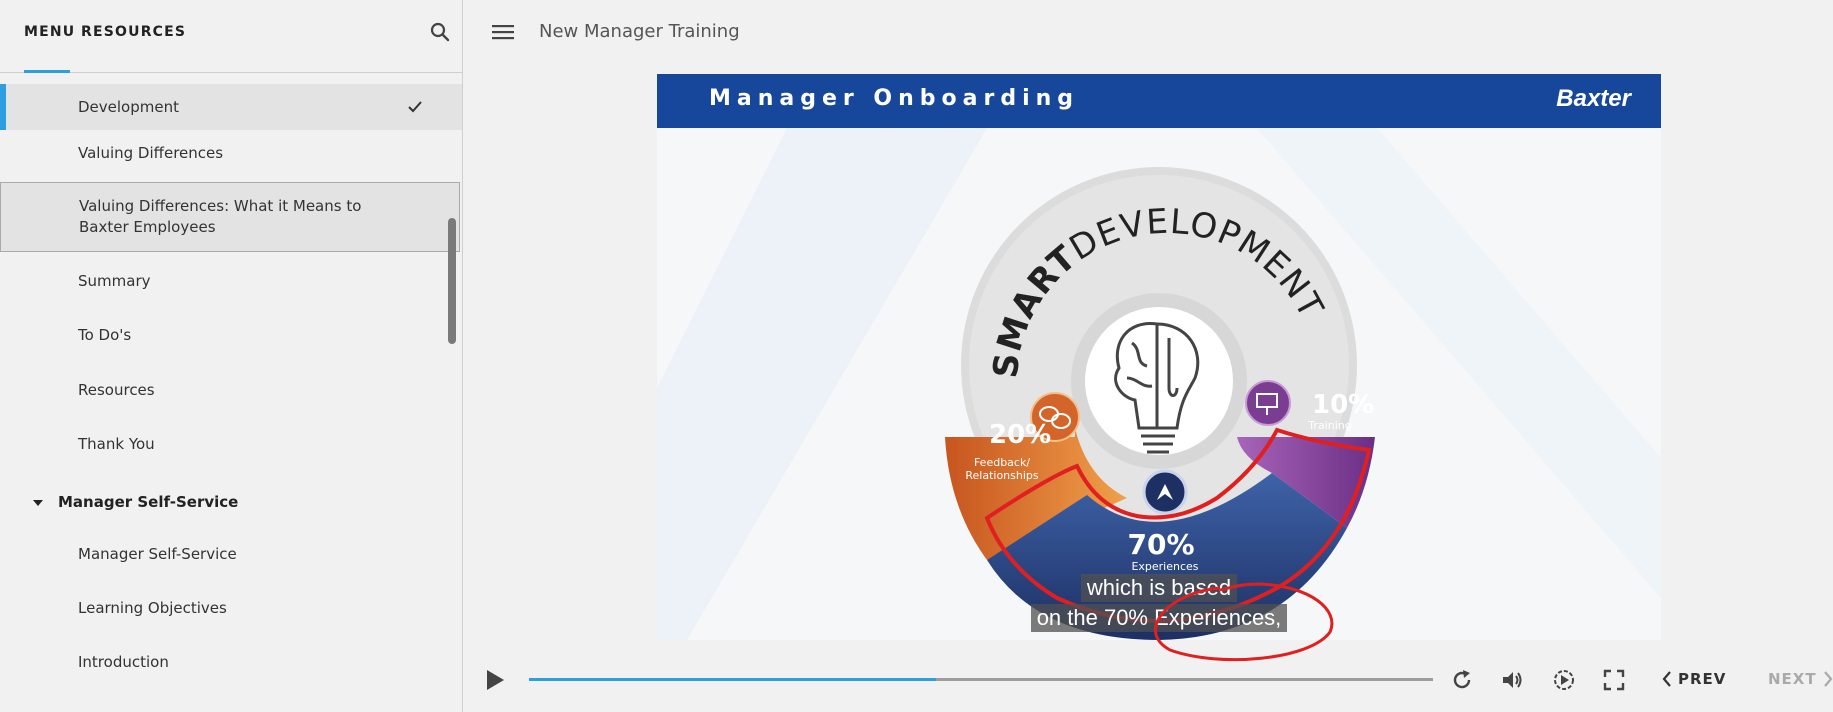  I want to click on checkmark-icon, so click(415, 107).